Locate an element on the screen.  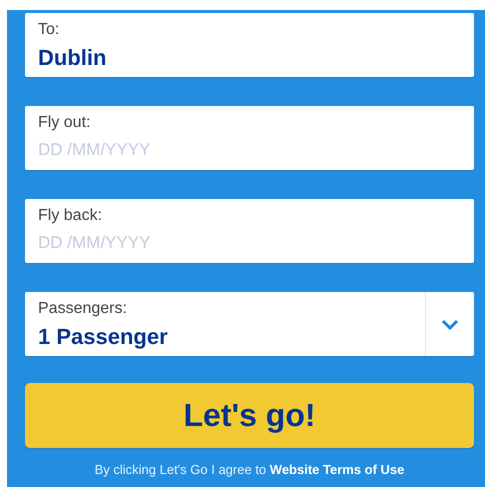
field-label: To: is located at coordinates (49, 30).